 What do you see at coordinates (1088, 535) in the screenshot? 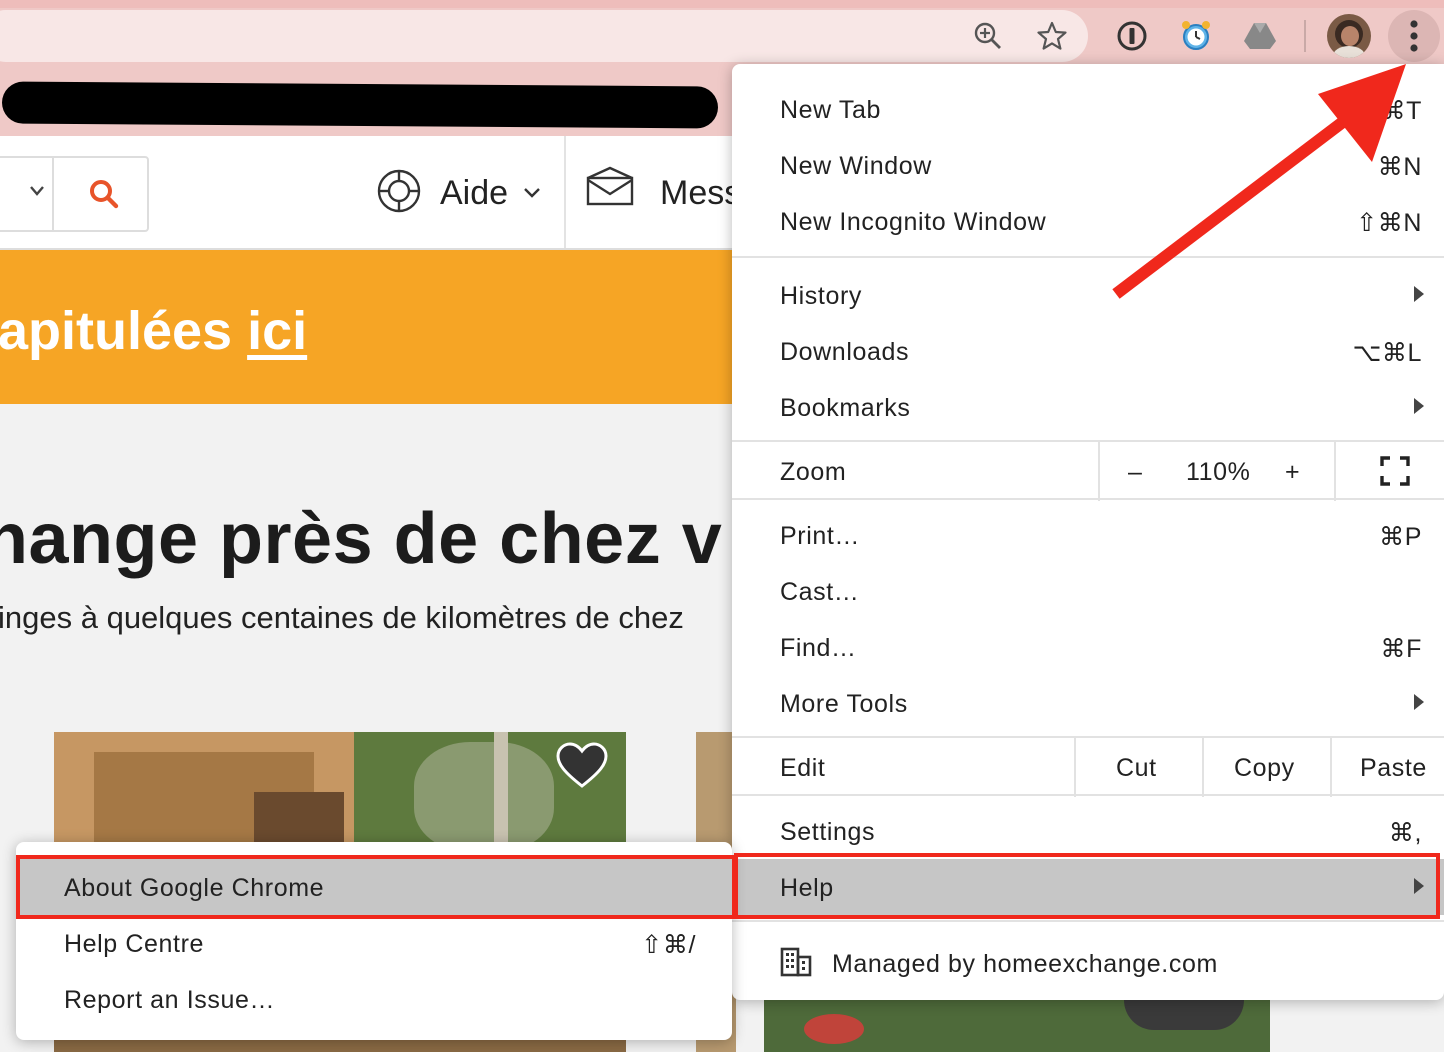
I see `menu-item-print: Print… ⌘P` at bounding box center [1088, 535].